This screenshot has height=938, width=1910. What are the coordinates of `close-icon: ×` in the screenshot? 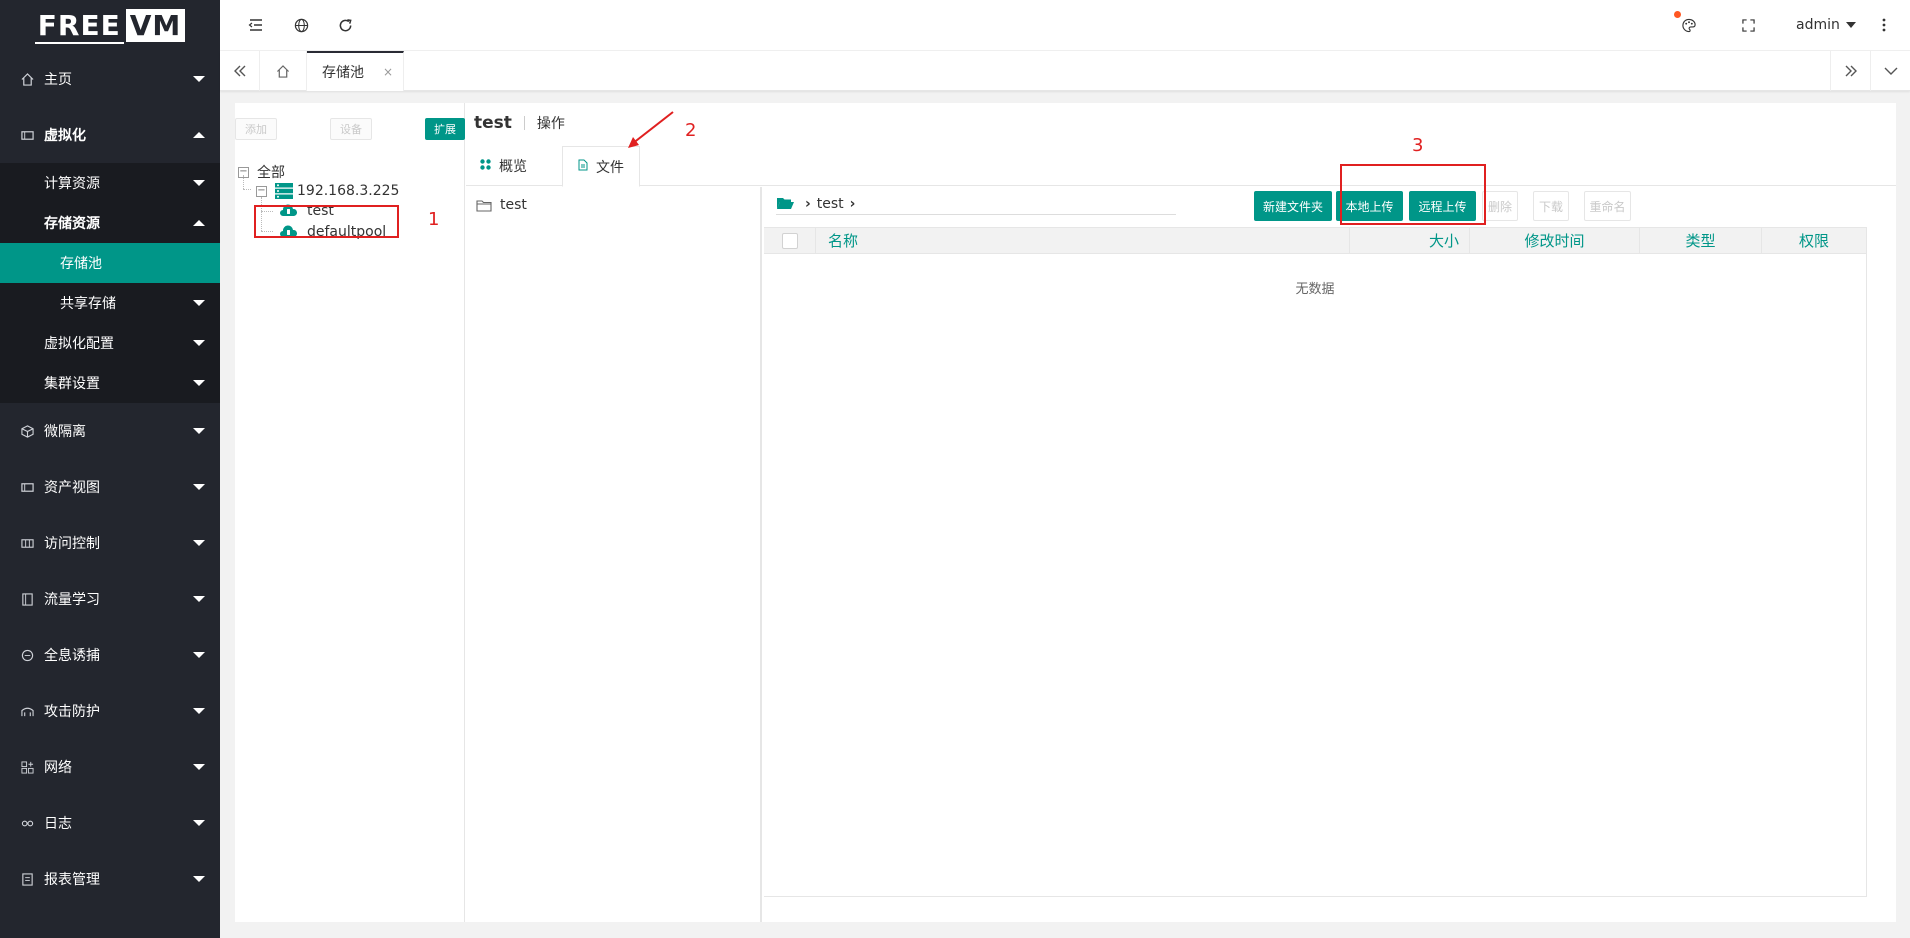 It's located at (388, 72).